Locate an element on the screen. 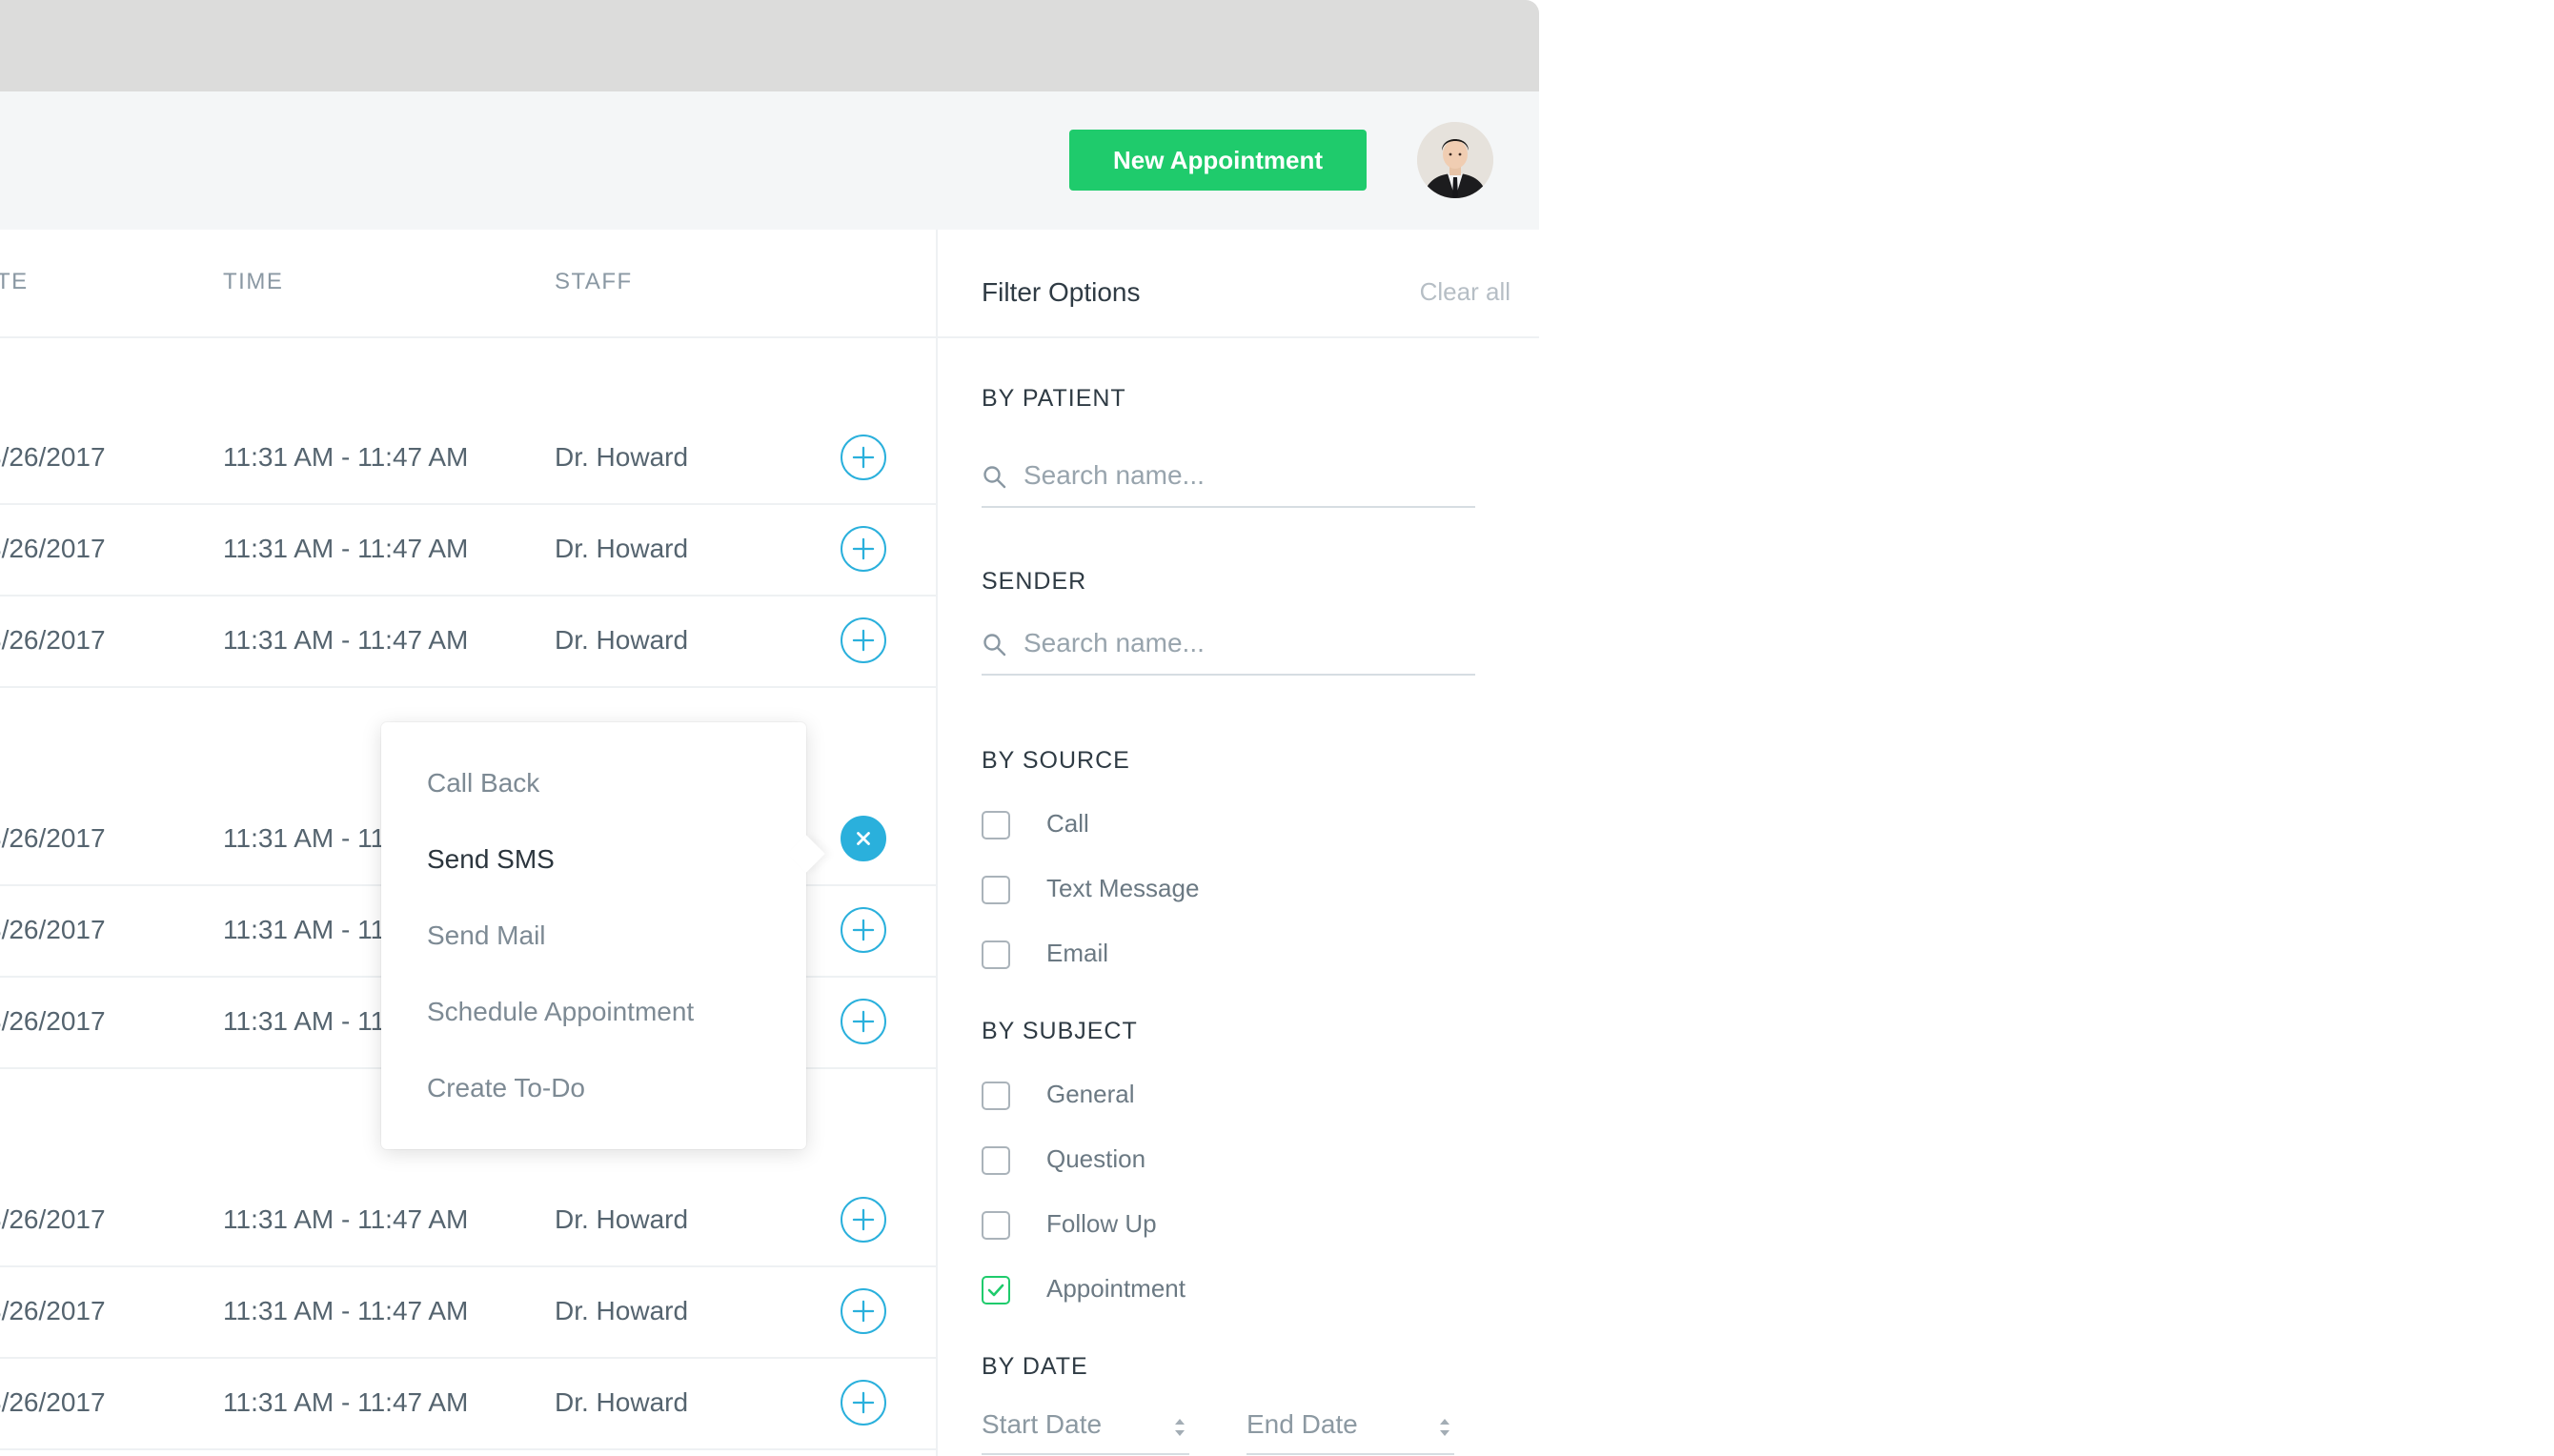 This screenshot has width=2554, height=1456. user-photo is located at coordinates (1455, 160).